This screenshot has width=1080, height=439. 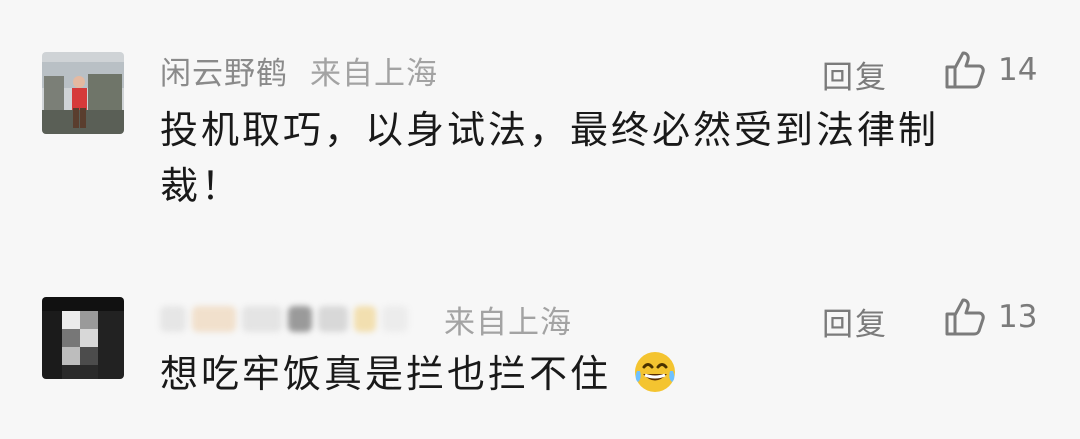 What do you see at coordinates (990, 317) in the screenshot?
I see `like-button: 13` at bounding box center [990, 317].